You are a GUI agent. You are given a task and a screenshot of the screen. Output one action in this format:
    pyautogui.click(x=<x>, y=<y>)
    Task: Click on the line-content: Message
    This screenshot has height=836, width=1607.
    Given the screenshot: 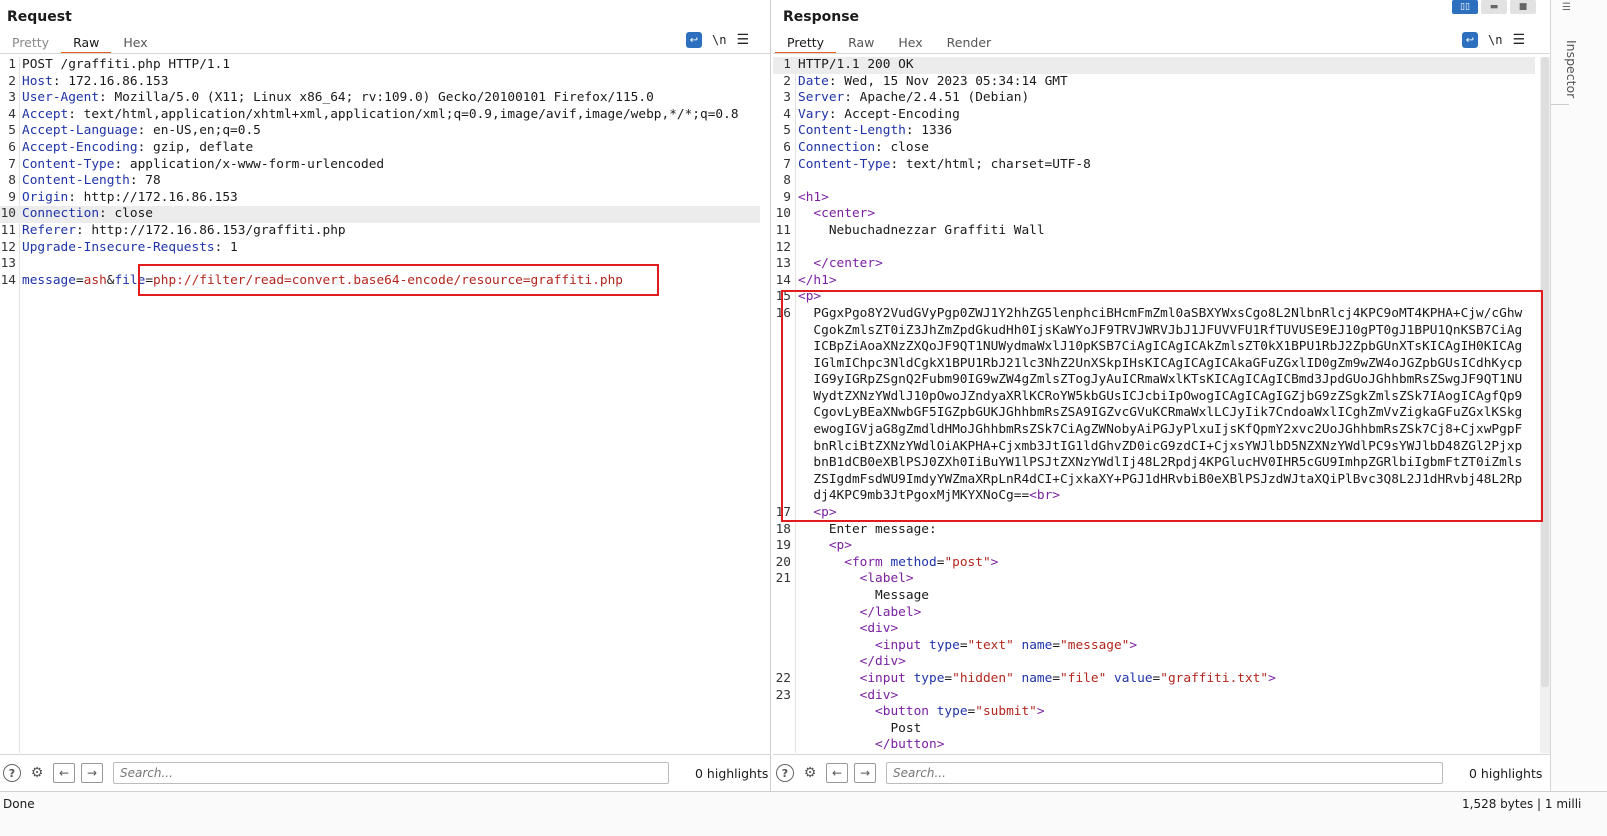 What is the action you would take?
    pyautogui.click(x=863, y=596)
    